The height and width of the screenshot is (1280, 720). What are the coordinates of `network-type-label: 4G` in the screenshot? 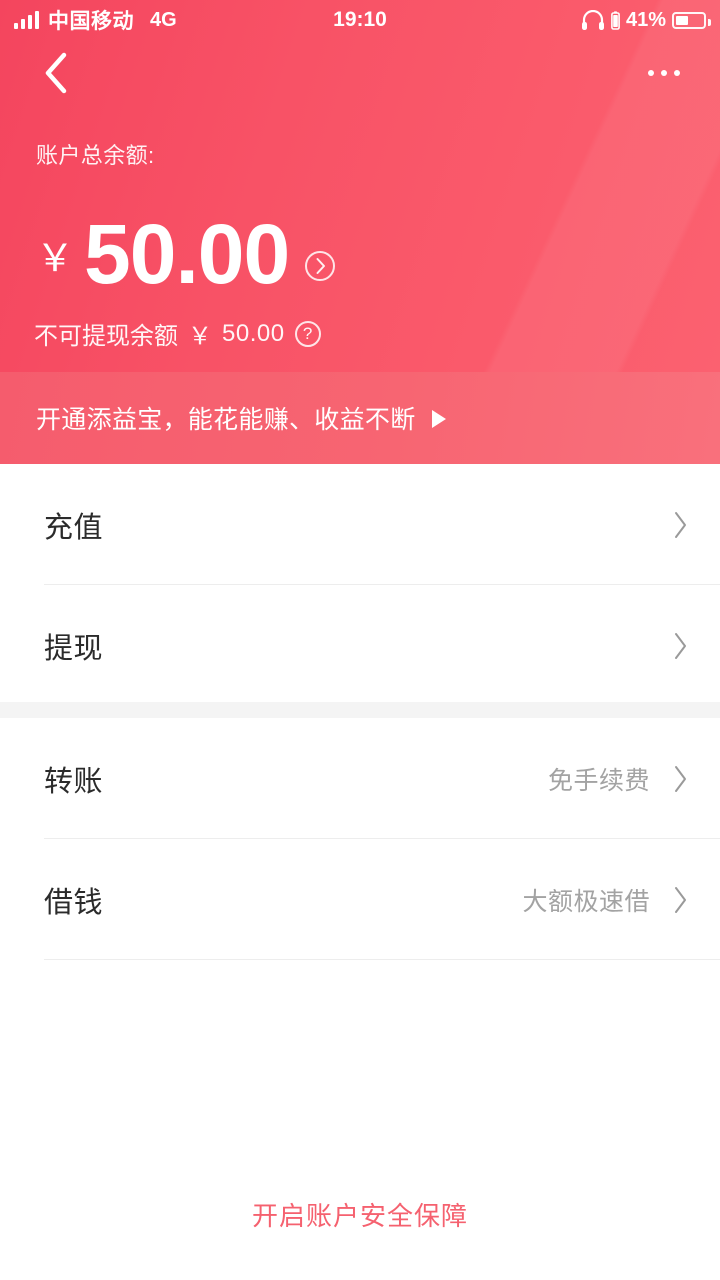 It's located at (163, 19).